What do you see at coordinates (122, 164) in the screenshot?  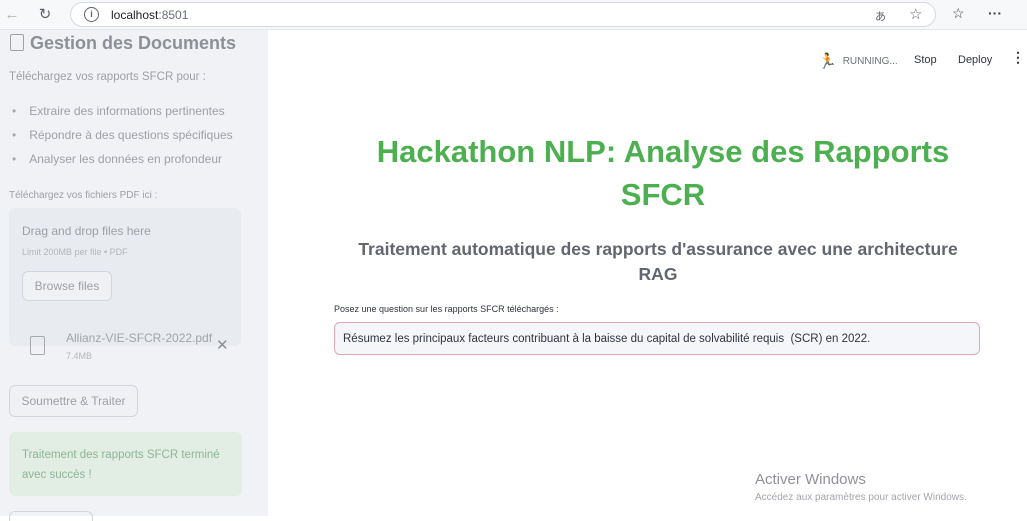 I see `list-item: Analyser les données en profondeur` at bounding box center [122, 164].